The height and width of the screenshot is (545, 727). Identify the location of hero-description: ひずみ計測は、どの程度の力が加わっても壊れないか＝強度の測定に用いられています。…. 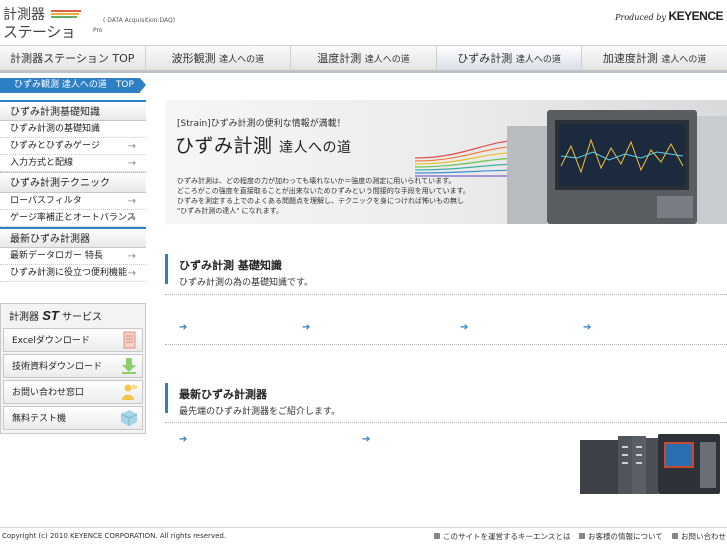
(347, 196).